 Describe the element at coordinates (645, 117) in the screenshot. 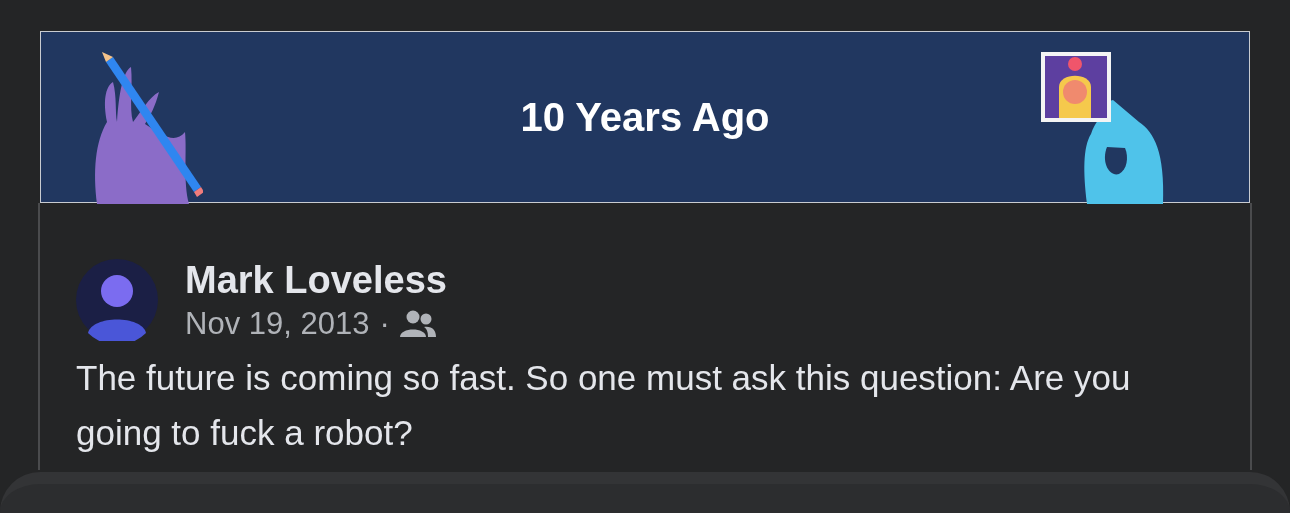

I see `banner-title: 10 Years Ago` at that location.